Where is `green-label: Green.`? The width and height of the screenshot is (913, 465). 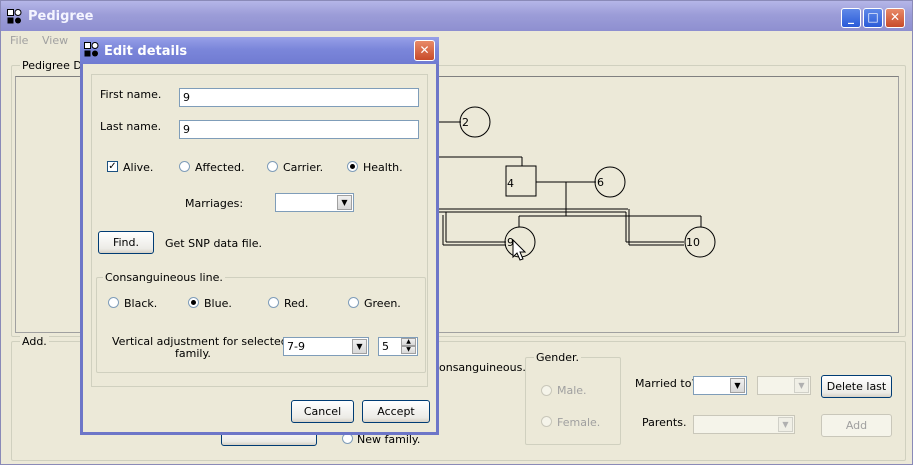
green-label: Green. is located at coordinates (382, 303).